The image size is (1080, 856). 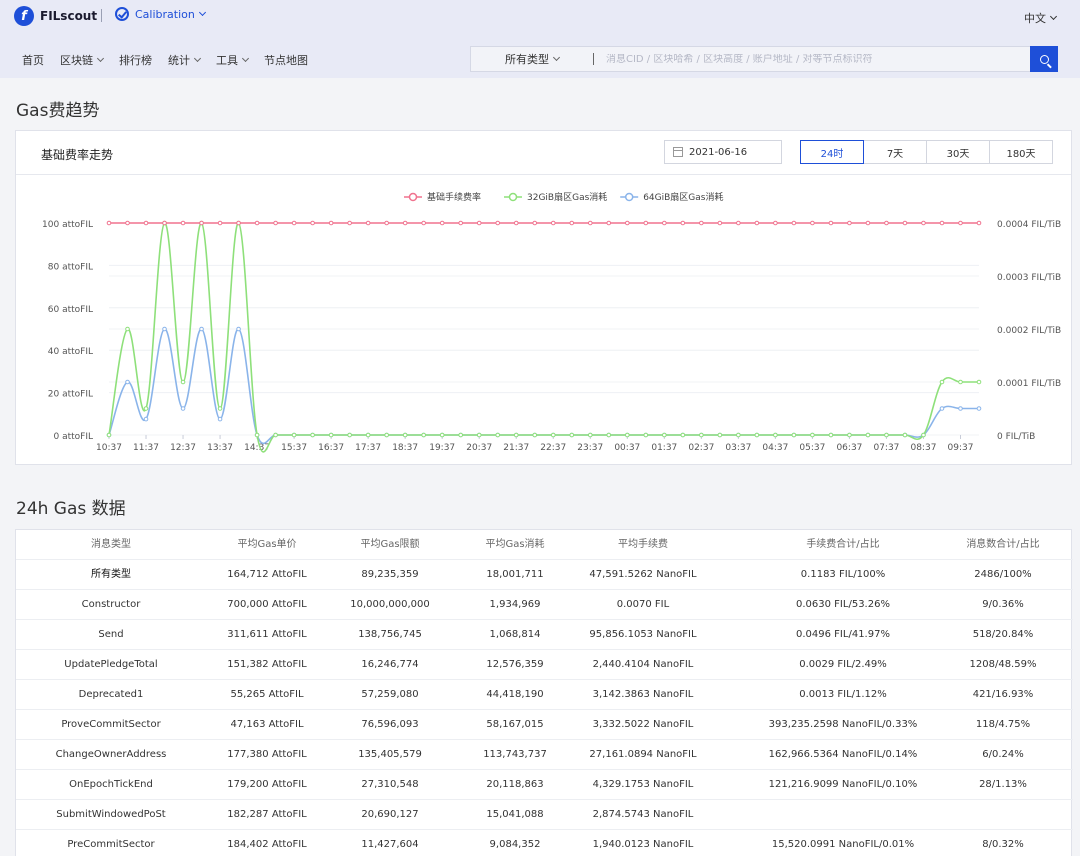 I want to click on legend-label: 基础手续费率, so click(x=454, y=197).